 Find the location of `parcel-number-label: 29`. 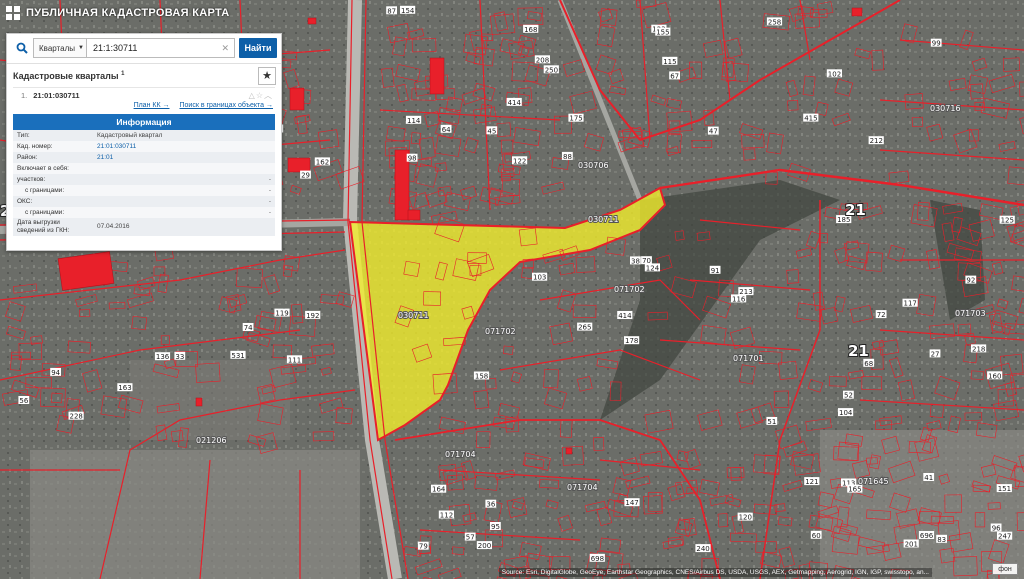

parcel-number-label: 29 is located at coordinates (305, 175).